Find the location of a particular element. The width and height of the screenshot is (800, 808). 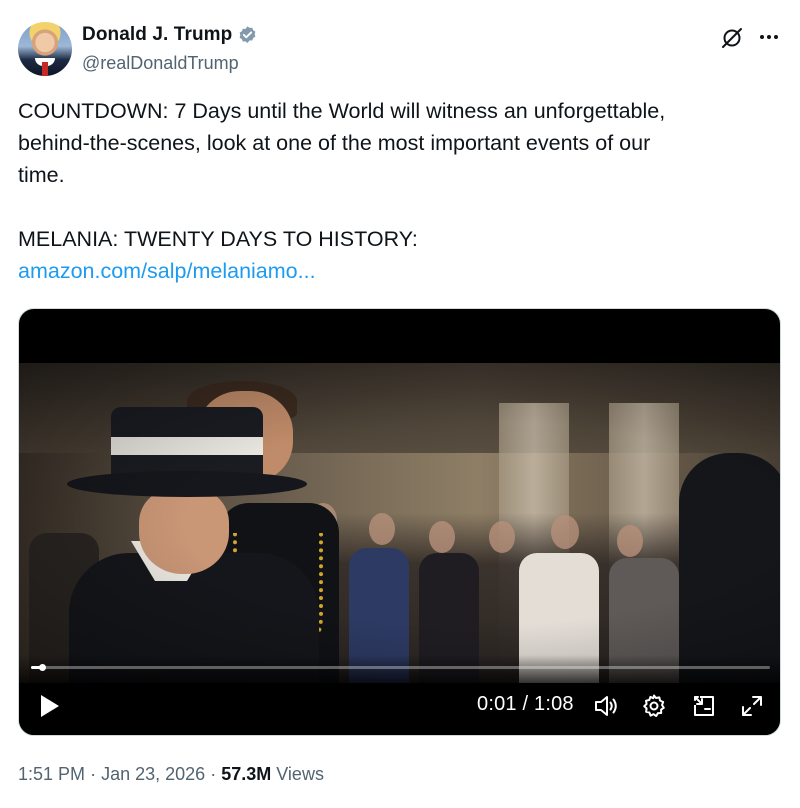

tweet-meta: 1:51 PM · Jan 23, 2026 · 57.3M Views is located at coordinates (171, 774).